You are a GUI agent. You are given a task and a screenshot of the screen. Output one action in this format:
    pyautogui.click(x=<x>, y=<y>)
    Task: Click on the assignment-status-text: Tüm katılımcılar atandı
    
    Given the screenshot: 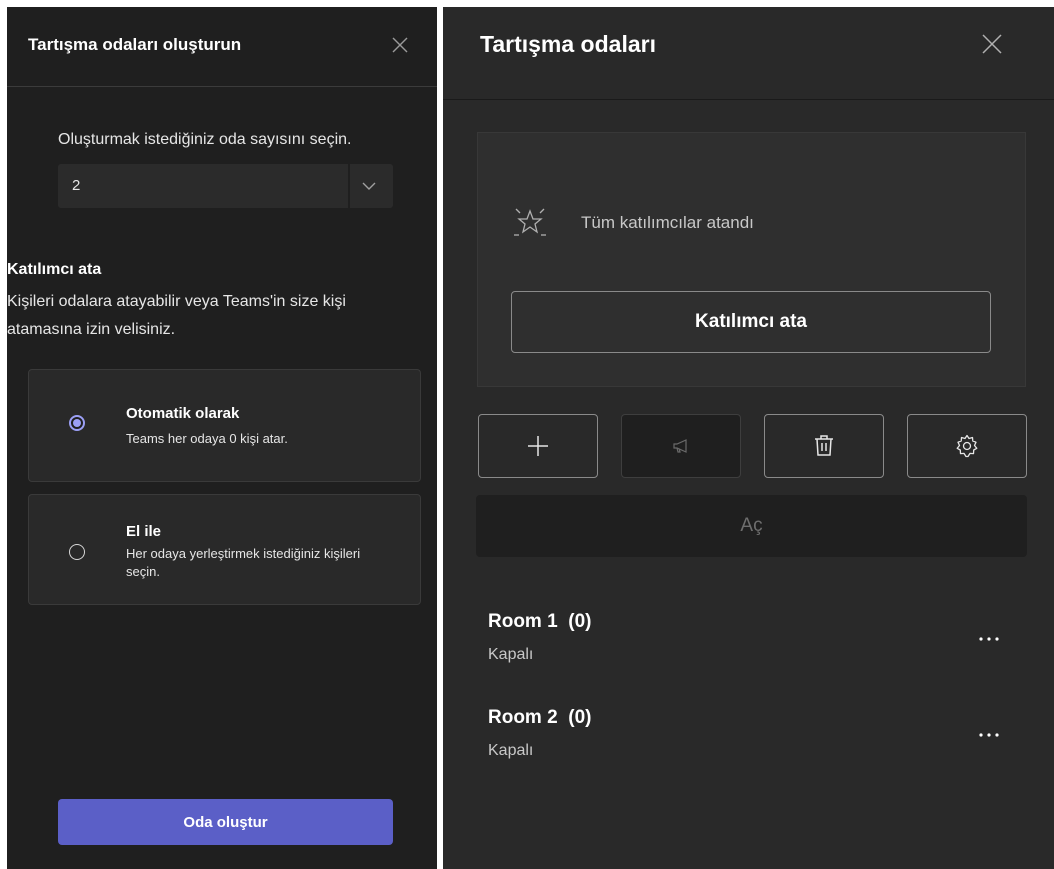 What is the action you would take?
    pyautogui.click(x=667, y=222)
    